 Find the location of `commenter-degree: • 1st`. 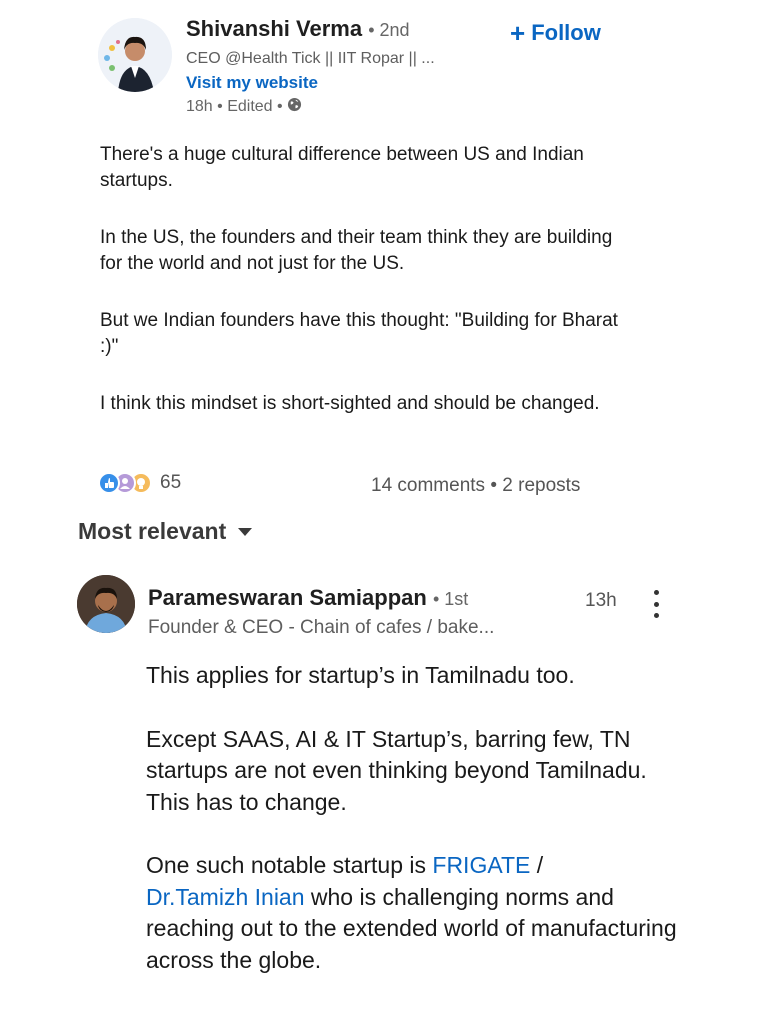

commenter-degree: • 1st is located at coordinates (450, 599).